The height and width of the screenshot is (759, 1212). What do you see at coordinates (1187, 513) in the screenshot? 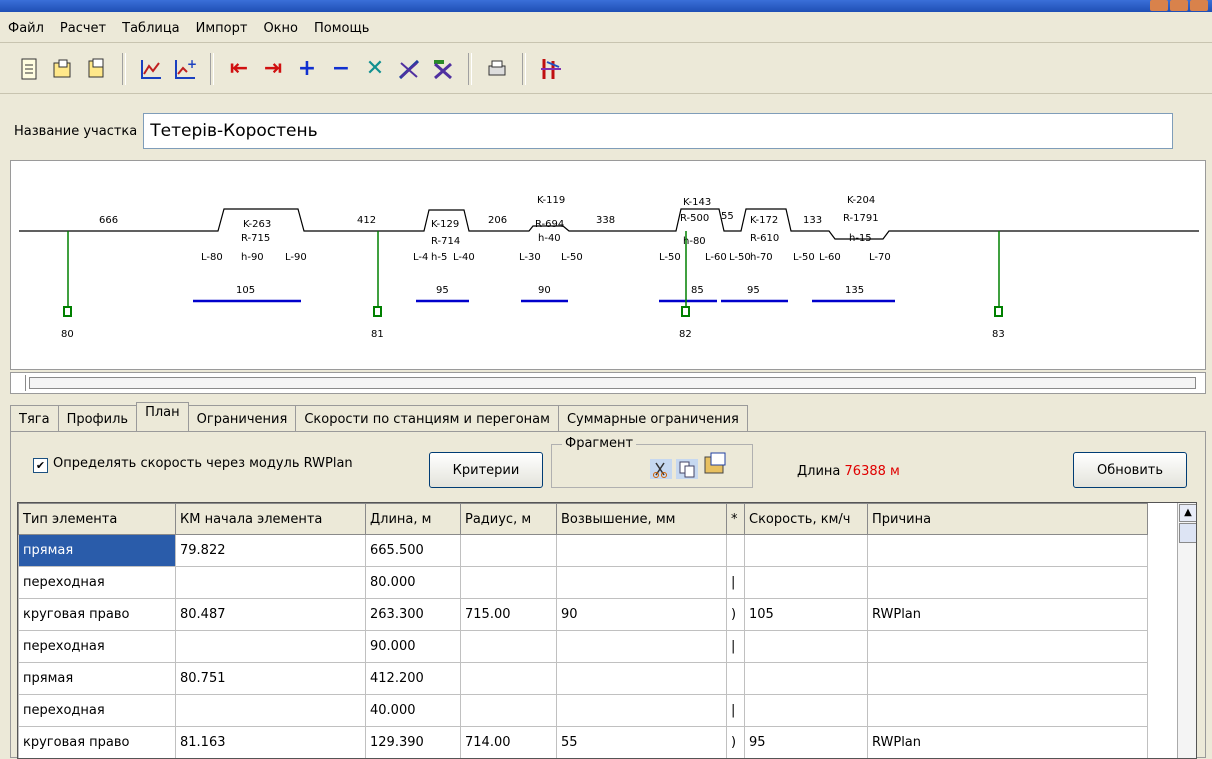
I see `scroll-up-icon: ▲` at bounding box center [1187, 513].